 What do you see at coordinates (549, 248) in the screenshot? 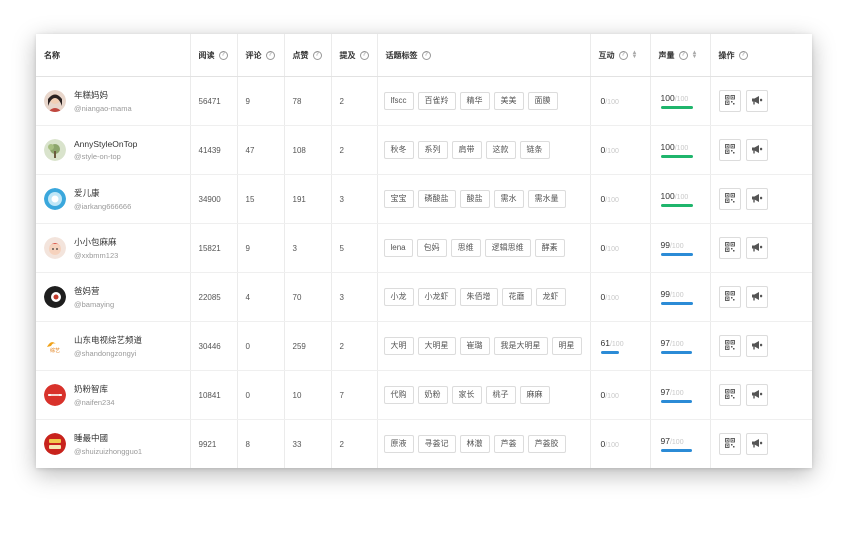
I see `topic-tag: 酵素` at bounding box center [549, 248].